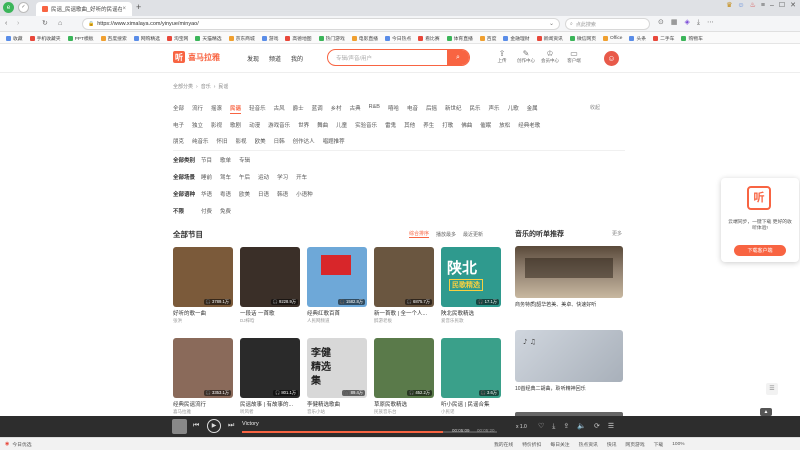 Image resolution: width=800 pixels, height=450 pixels. Describe the element at coordinates (364, 37) in the screenshot. I see `bookmark-item: 电影直播` at that location.